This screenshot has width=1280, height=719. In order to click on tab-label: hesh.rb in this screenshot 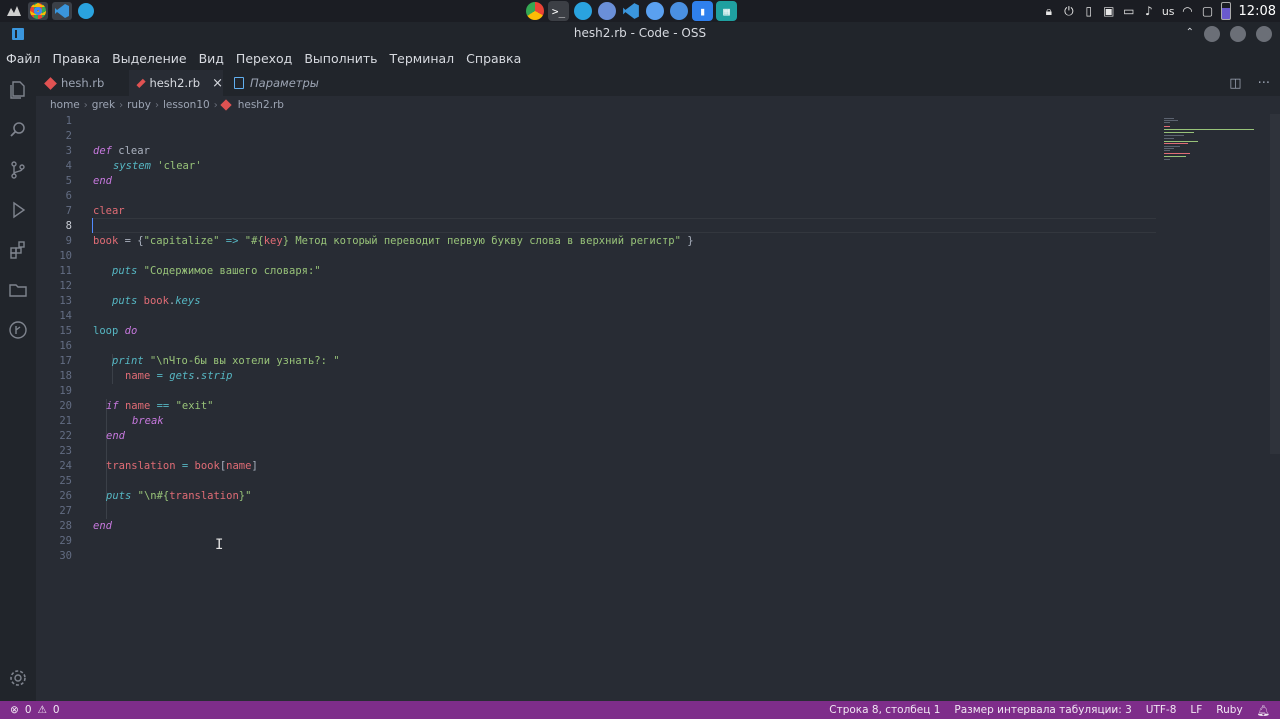, I will do `click(83, 83)`.